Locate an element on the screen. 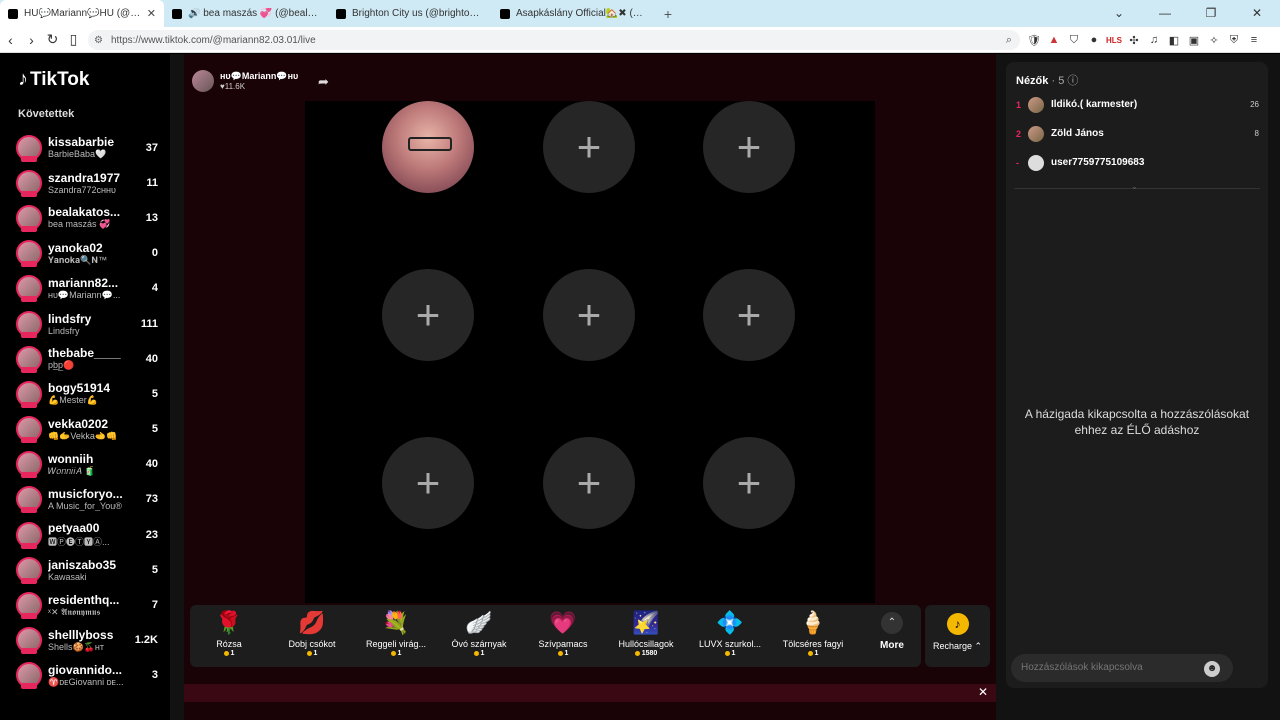 This screenshot has width=1280, height=720. minimize-button: — is located at coordinates (1165, 13).